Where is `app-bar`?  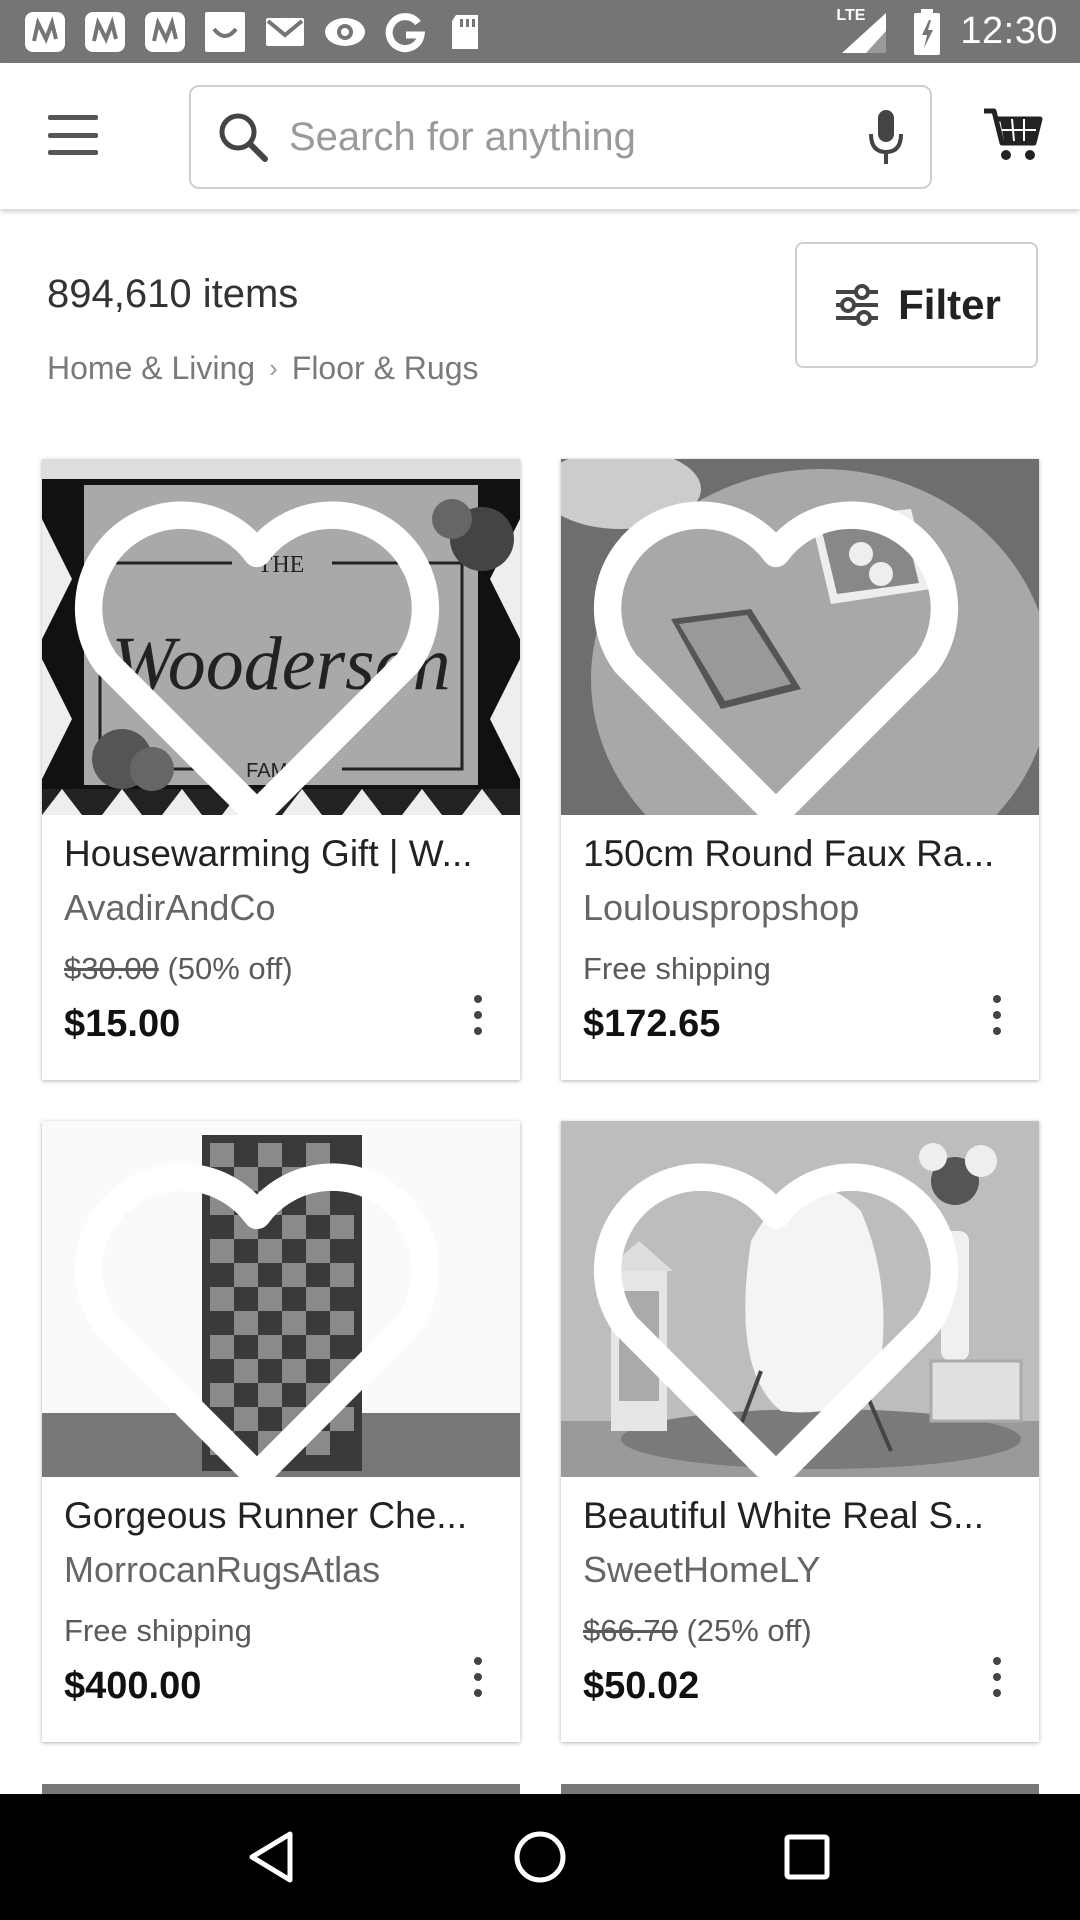
app-bar is located at coordinates (540, 136).